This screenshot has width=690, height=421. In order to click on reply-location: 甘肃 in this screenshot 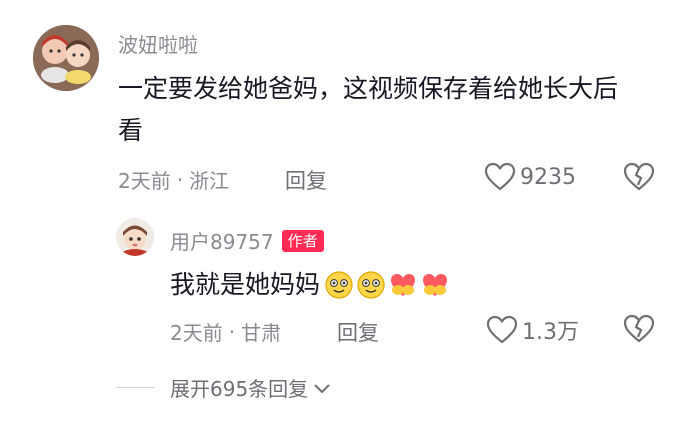, I will do `click(261, 333)`.